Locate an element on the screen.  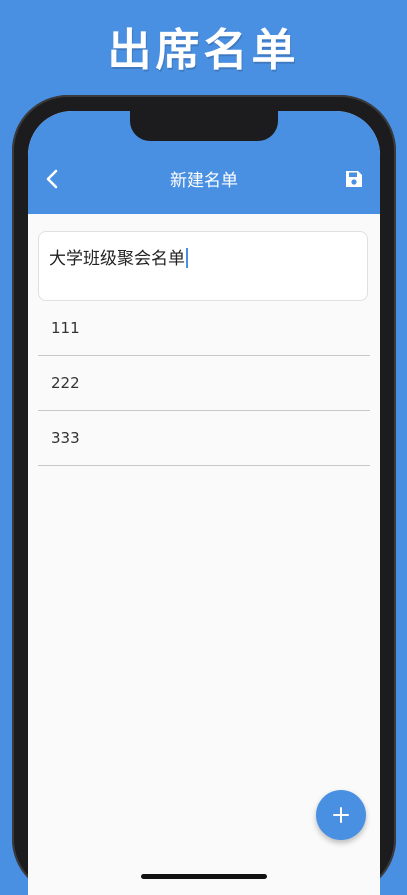
floppy-disk-icon is located at coordinates (354, 179).